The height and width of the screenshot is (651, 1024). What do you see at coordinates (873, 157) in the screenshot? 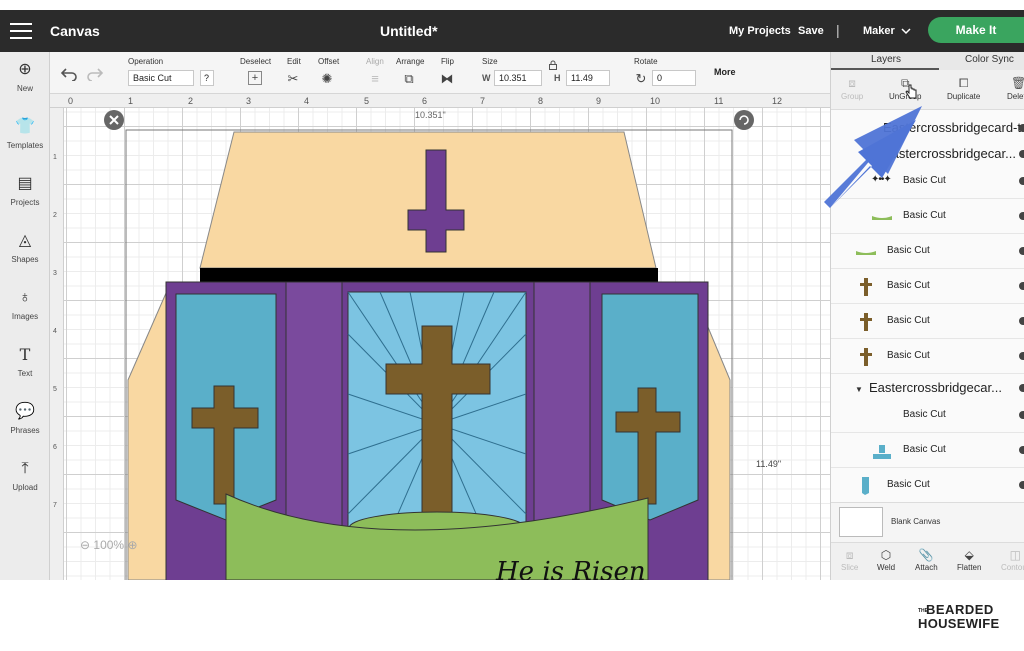
I see `pointer-arrow-annotation` at bounding box center [873, 157].